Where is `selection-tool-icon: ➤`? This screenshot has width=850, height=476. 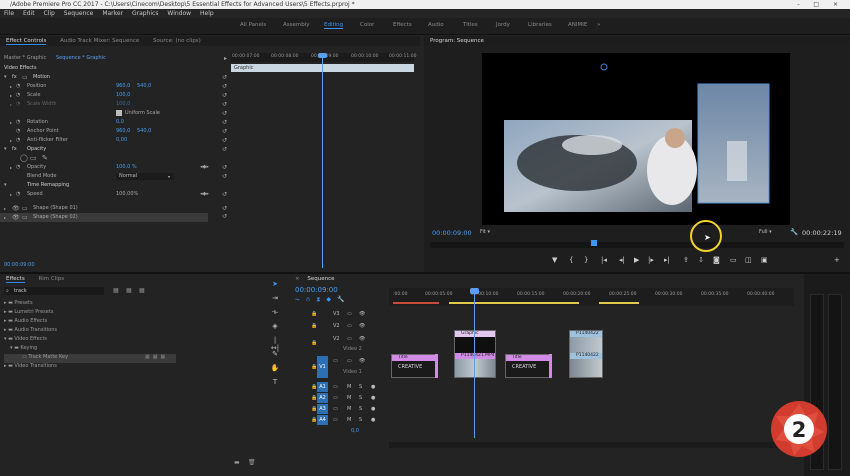
selection-tool-icon: ➤ is located at coordinates (275, 284).